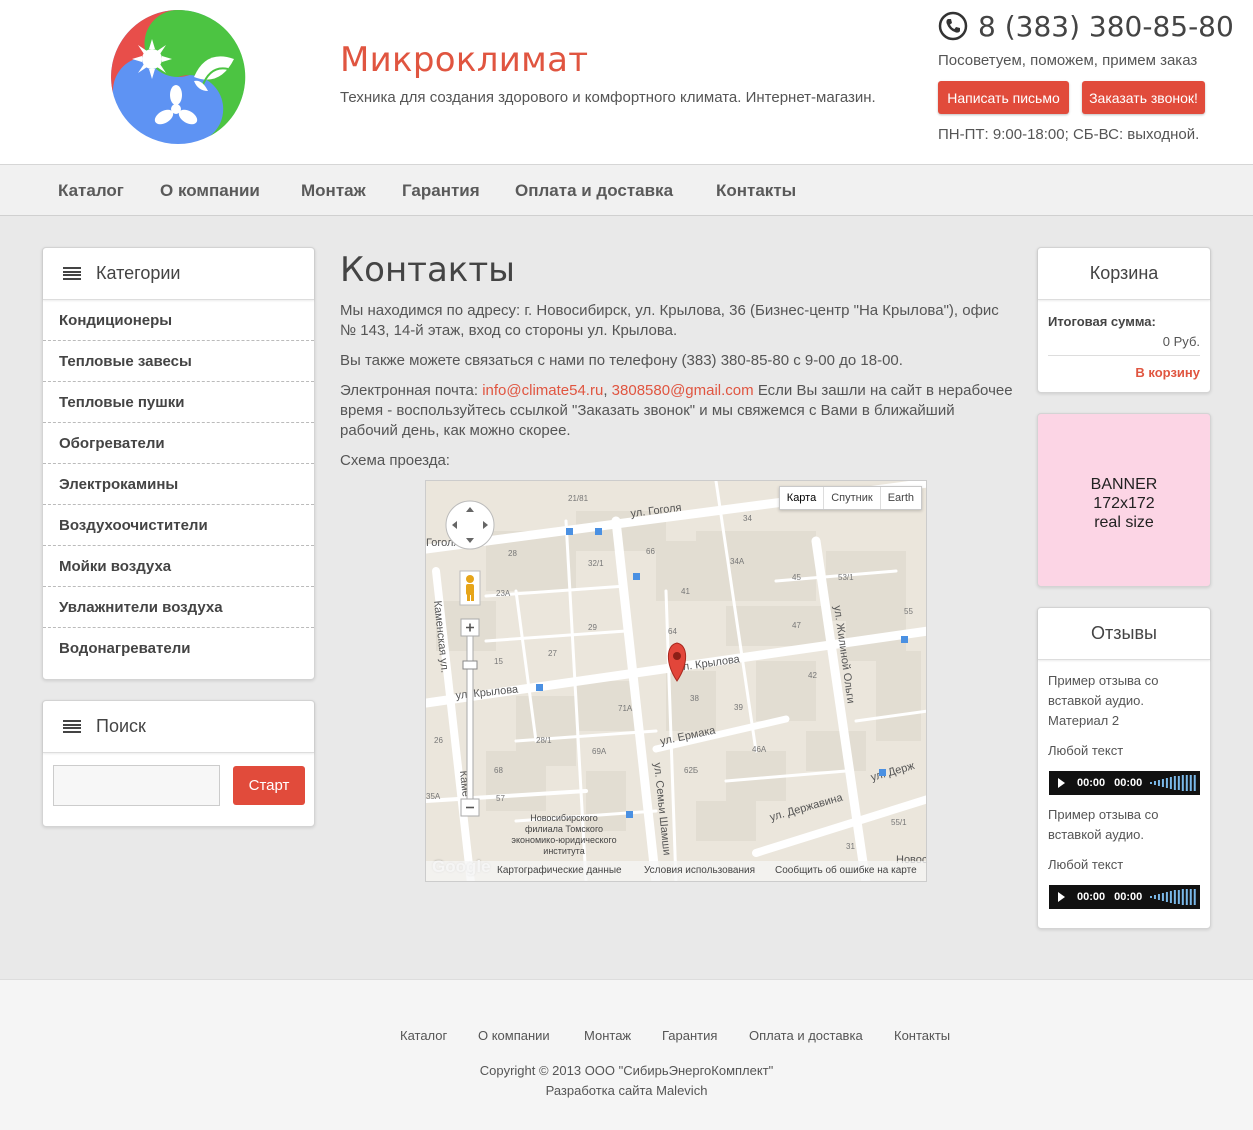 The width and height of the screenshot is (1253, 1130). Describe the element at coordinates (1124, 320) in the screenshot. I see `cart-panel: Корзина Итоговая сумма: 0 Руб. В корзину` at that location.